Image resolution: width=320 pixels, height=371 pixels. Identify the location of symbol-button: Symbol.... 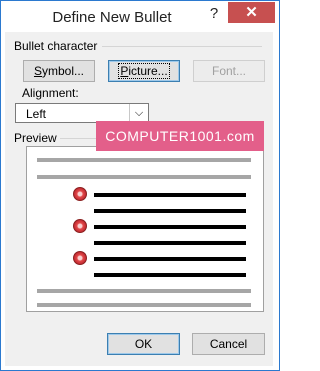
(59, 71).